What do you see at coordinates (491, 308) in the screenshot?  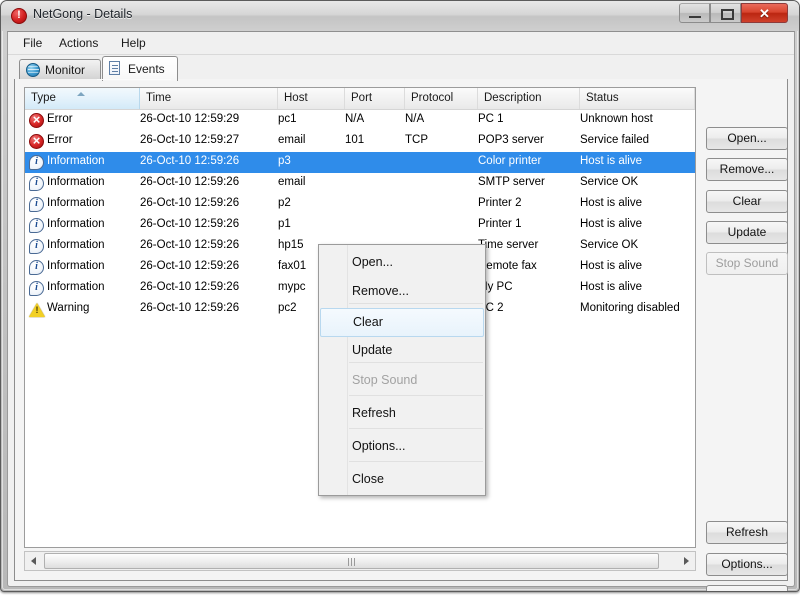 I see `cell-description: PC 2` at bounding box center [491, 308].